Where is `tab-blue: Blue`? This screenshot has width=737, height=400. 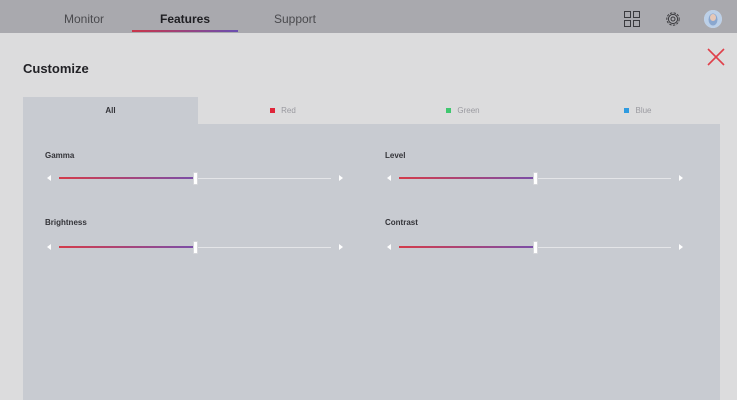 tab-blue: Blue is located at coordinates (638, 110).